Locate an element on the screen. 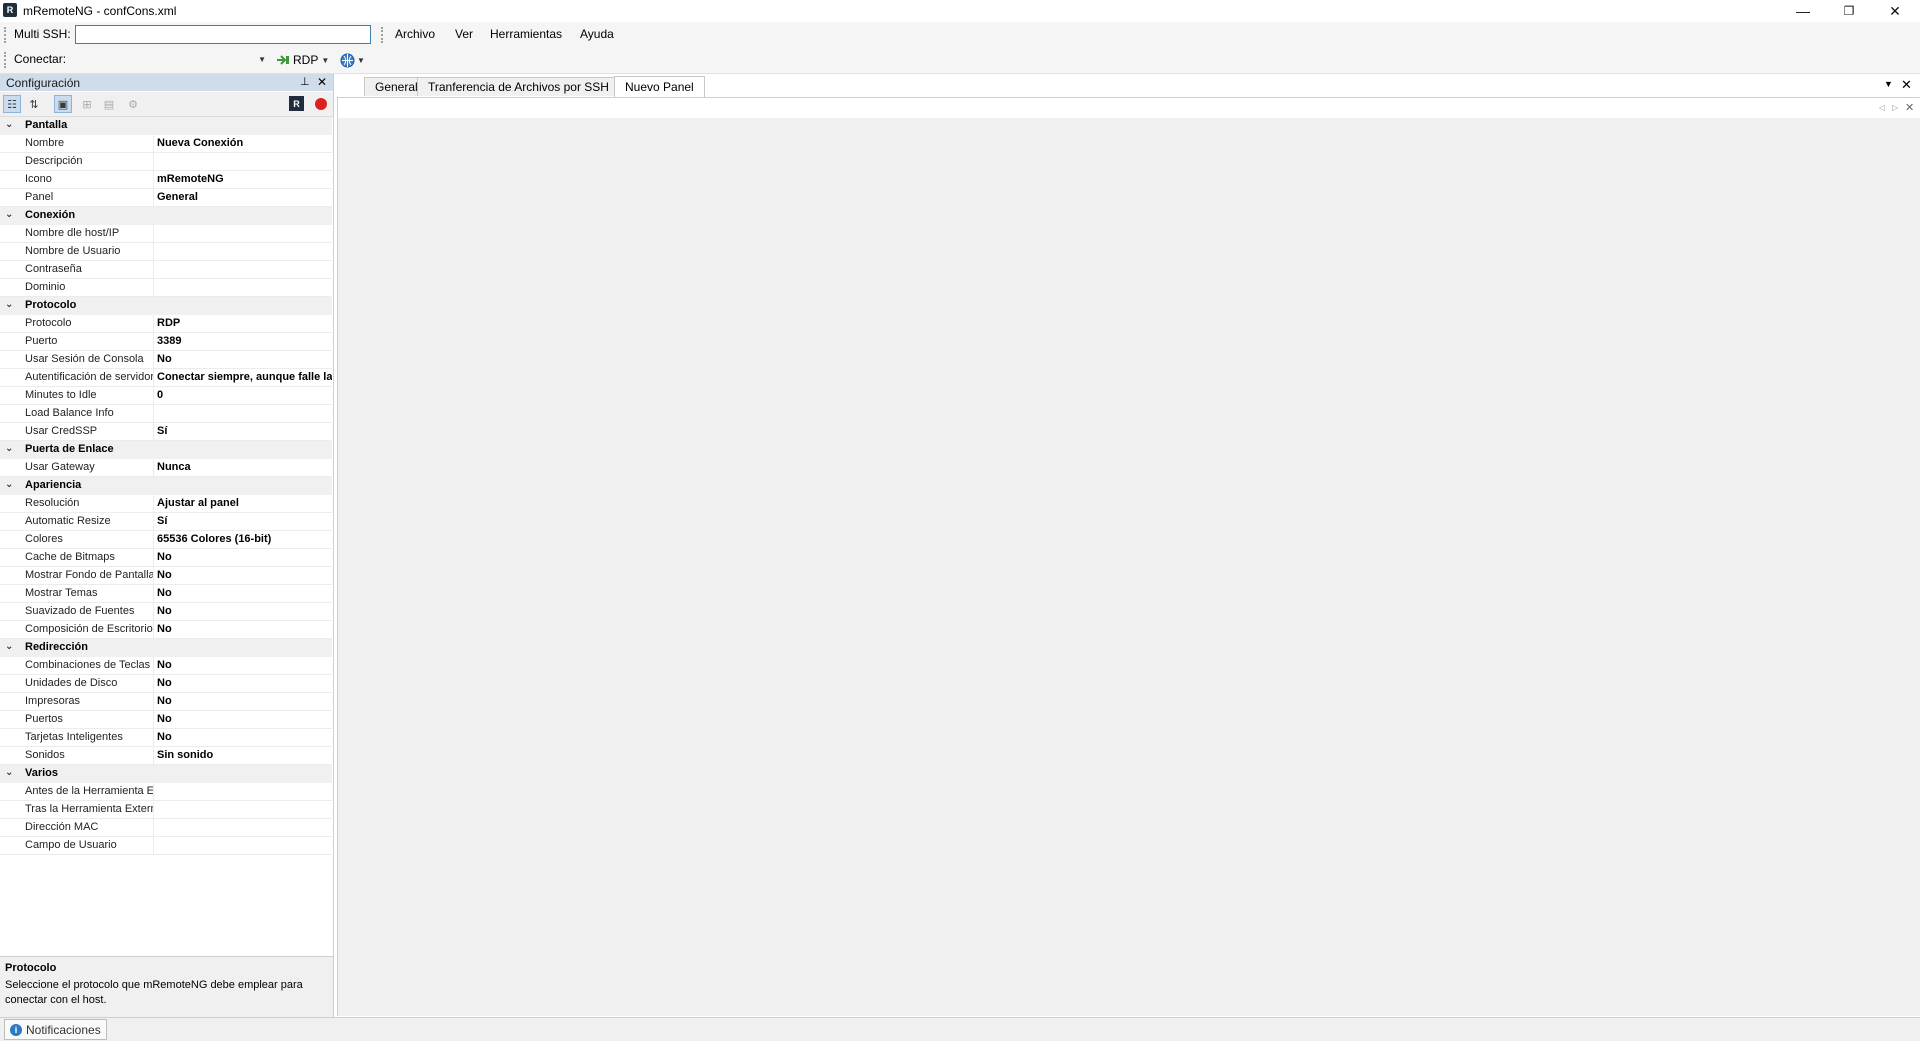 This screenshot has width=1920, height=1041. property-row: Puertos No is located at coordinates (166, 720).